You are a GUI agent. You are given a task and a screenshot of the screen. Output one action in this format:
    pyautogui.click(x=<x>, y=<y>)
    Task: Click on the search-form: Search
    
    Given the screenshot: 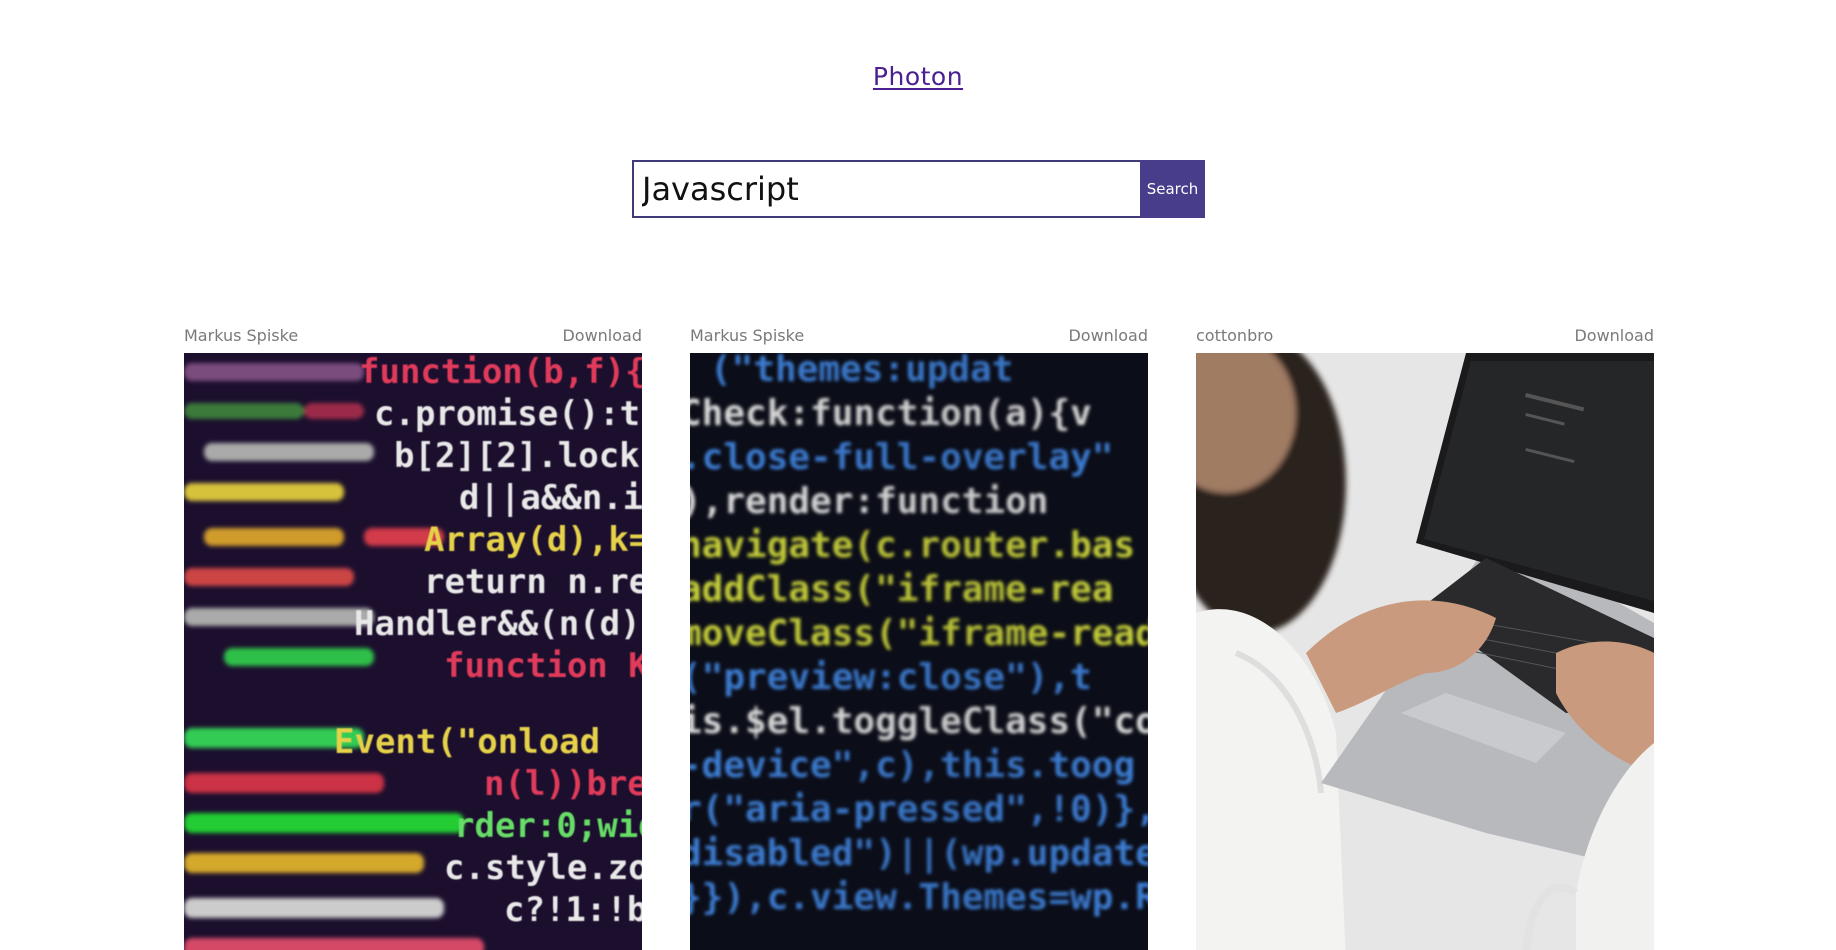 What is the action you would take?
    pyautogui.click(x=918, y=189)
    